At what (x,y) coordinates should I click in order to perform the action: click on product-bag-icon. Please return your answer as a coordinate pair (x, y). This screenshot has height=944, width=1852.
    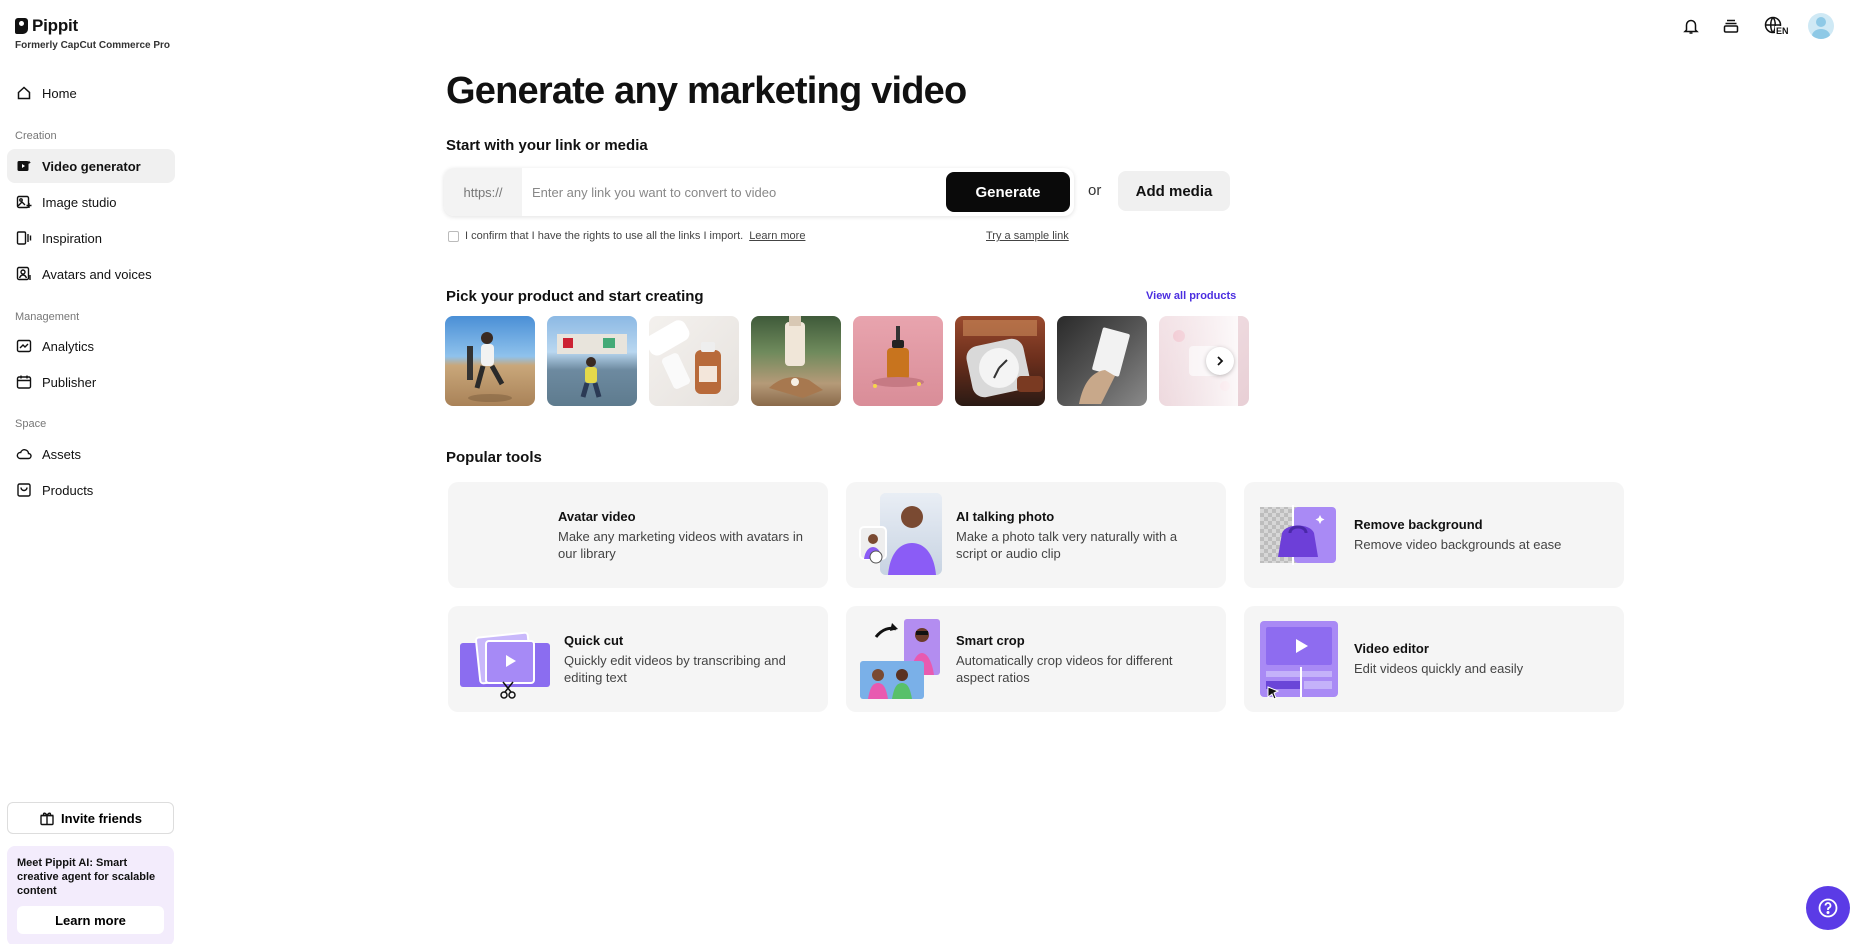
    Looking at the image, I should click on (24, 490).